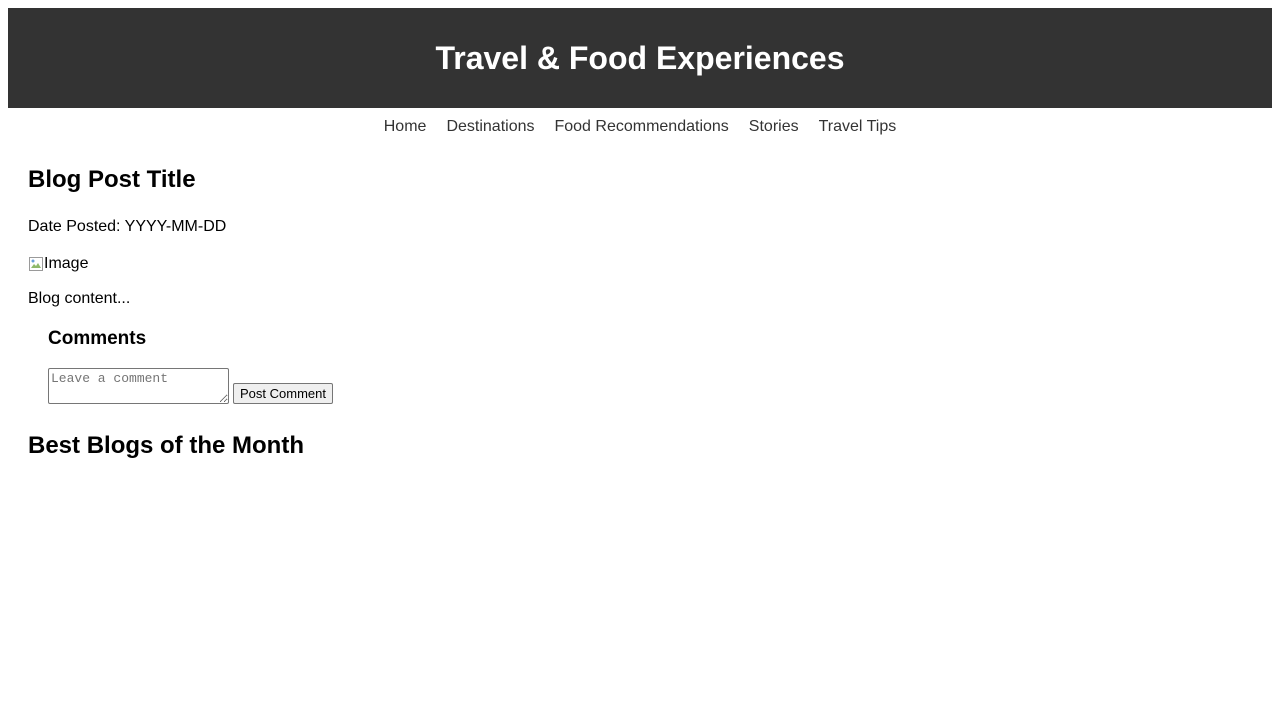  I want to click on best-blogs-section: Best Blogs of the Month, so click(640, 446).